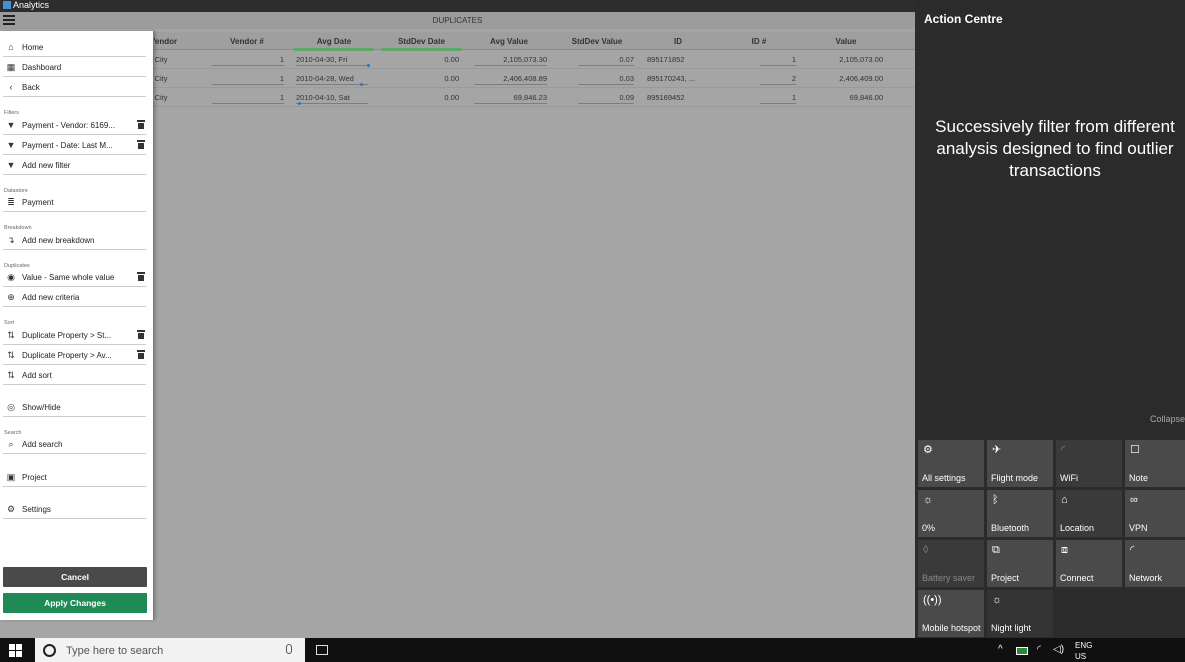  I want to click on task-view-icon, so click(322, 650).